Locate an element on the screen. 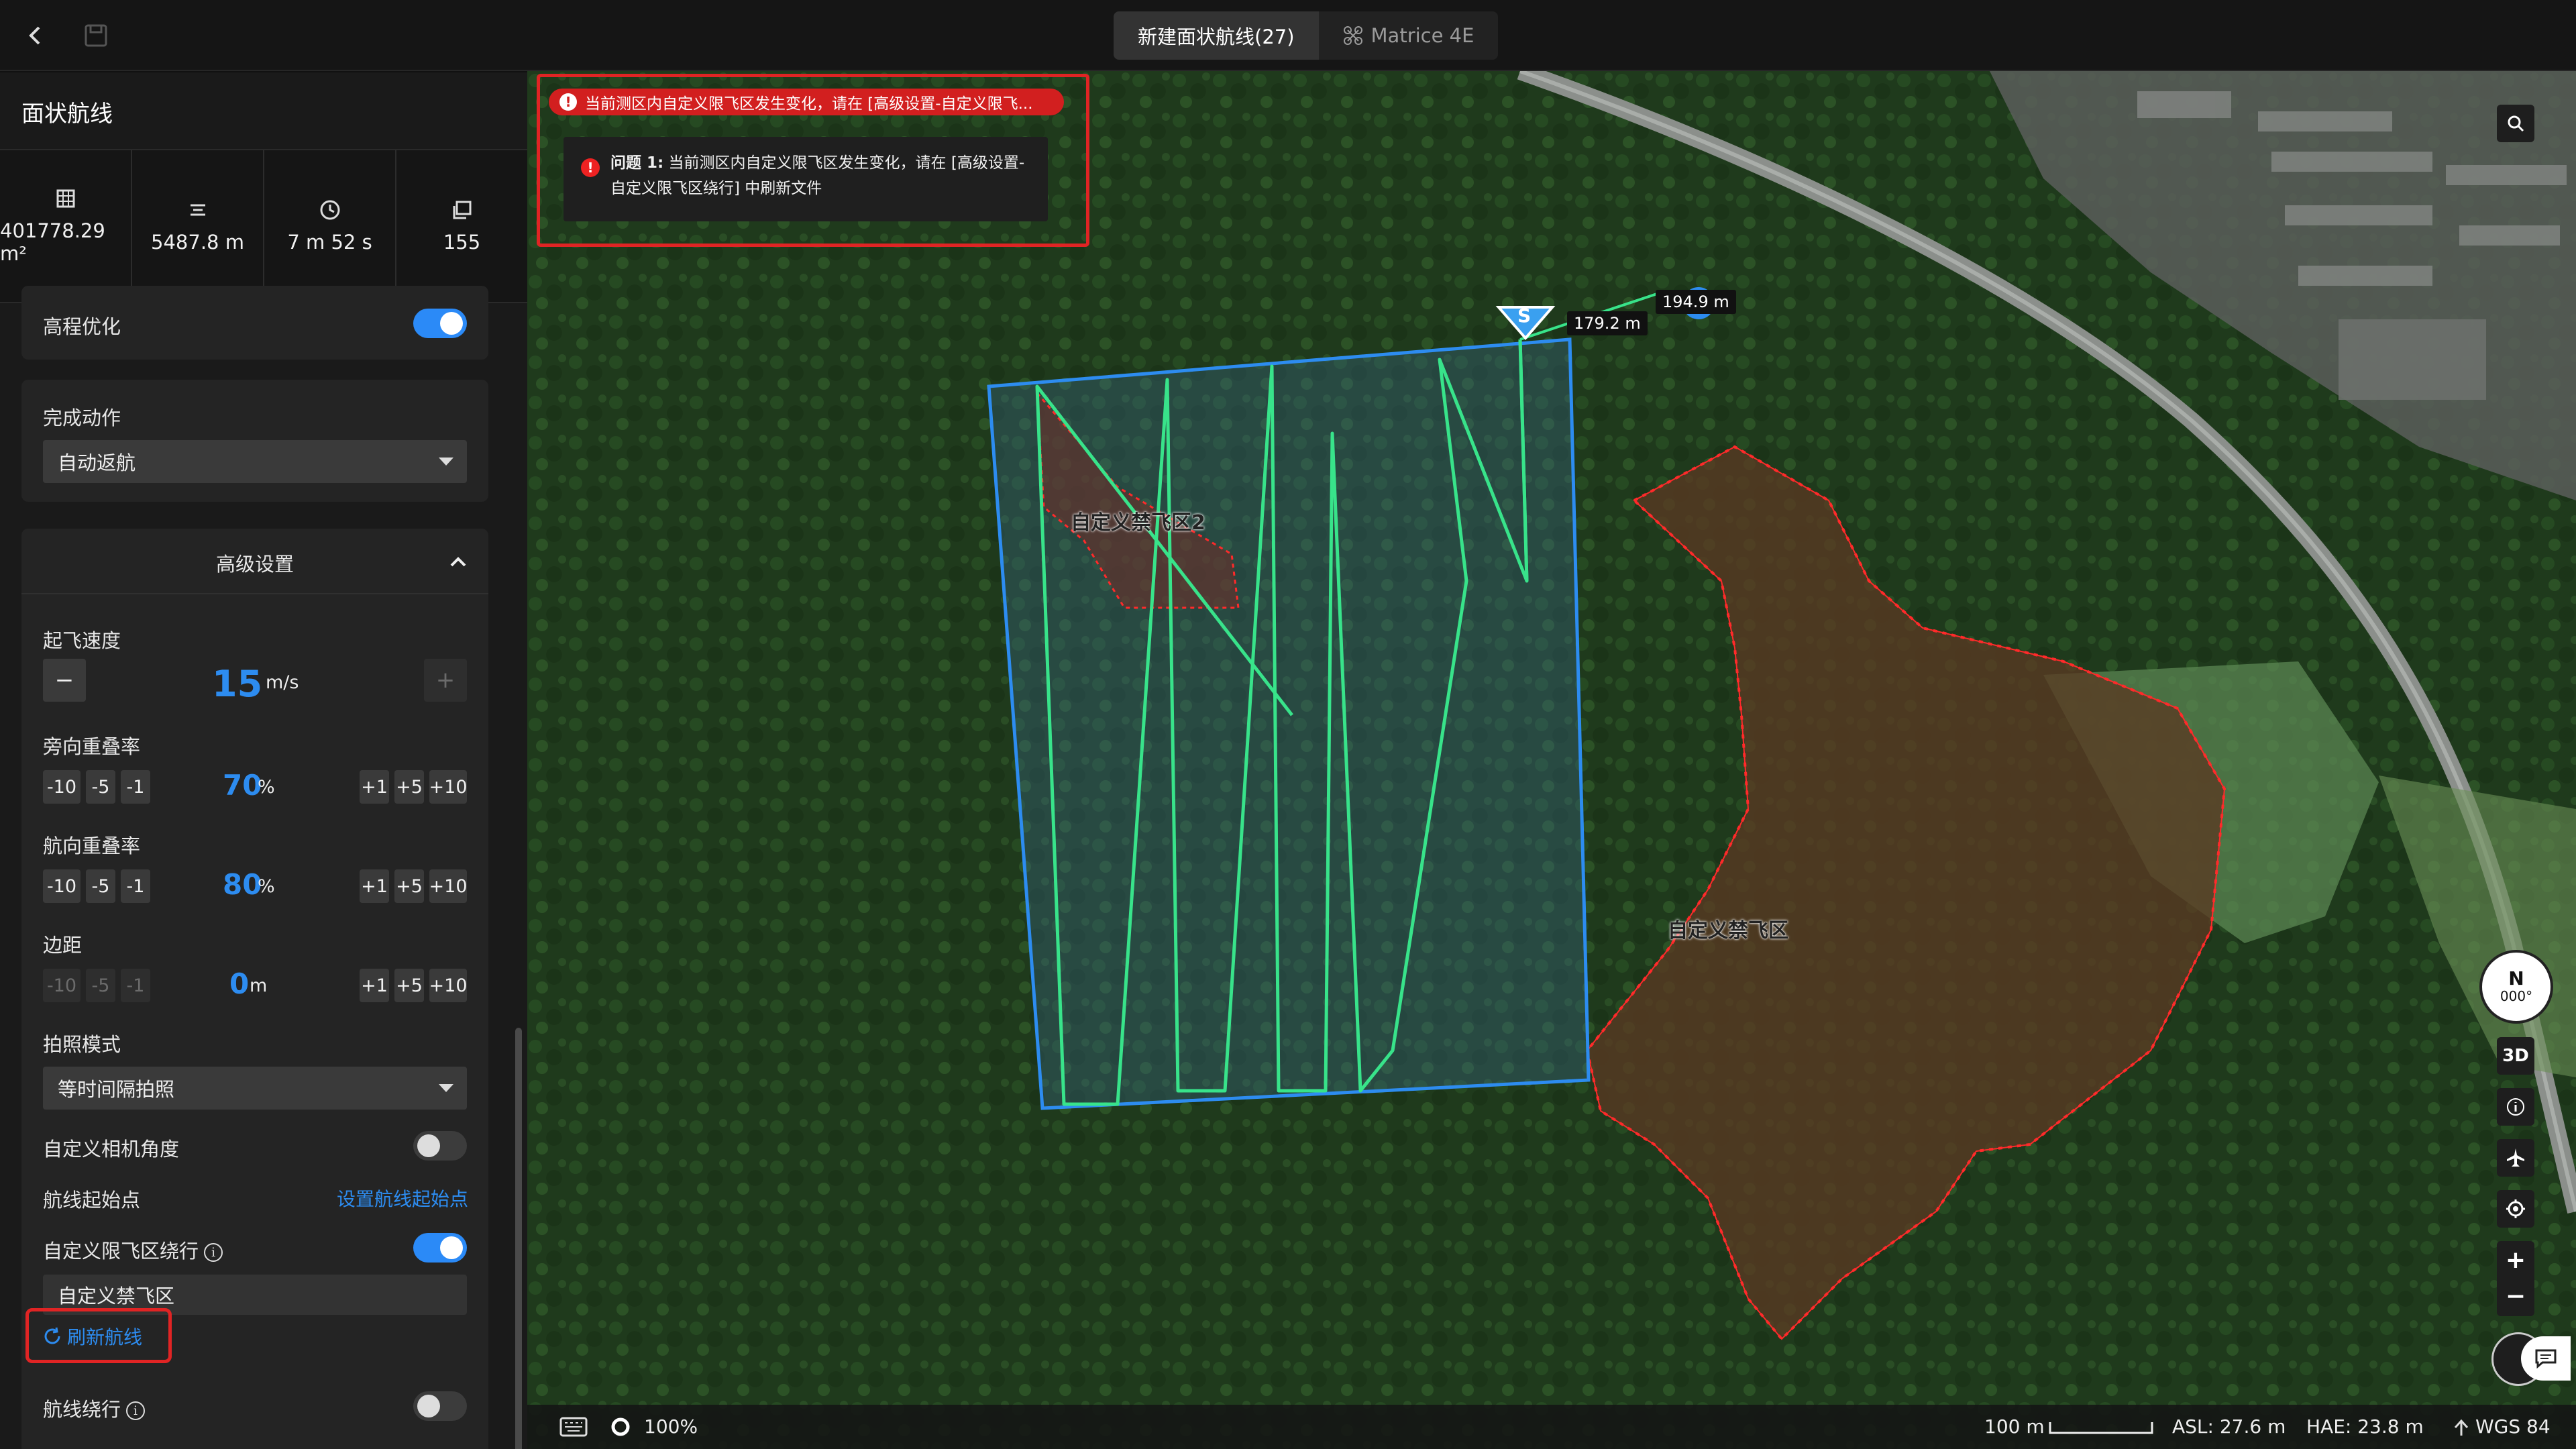 This screenshot has width=2576, height=1449. chat-button is located at coordinates (2546, 1358).